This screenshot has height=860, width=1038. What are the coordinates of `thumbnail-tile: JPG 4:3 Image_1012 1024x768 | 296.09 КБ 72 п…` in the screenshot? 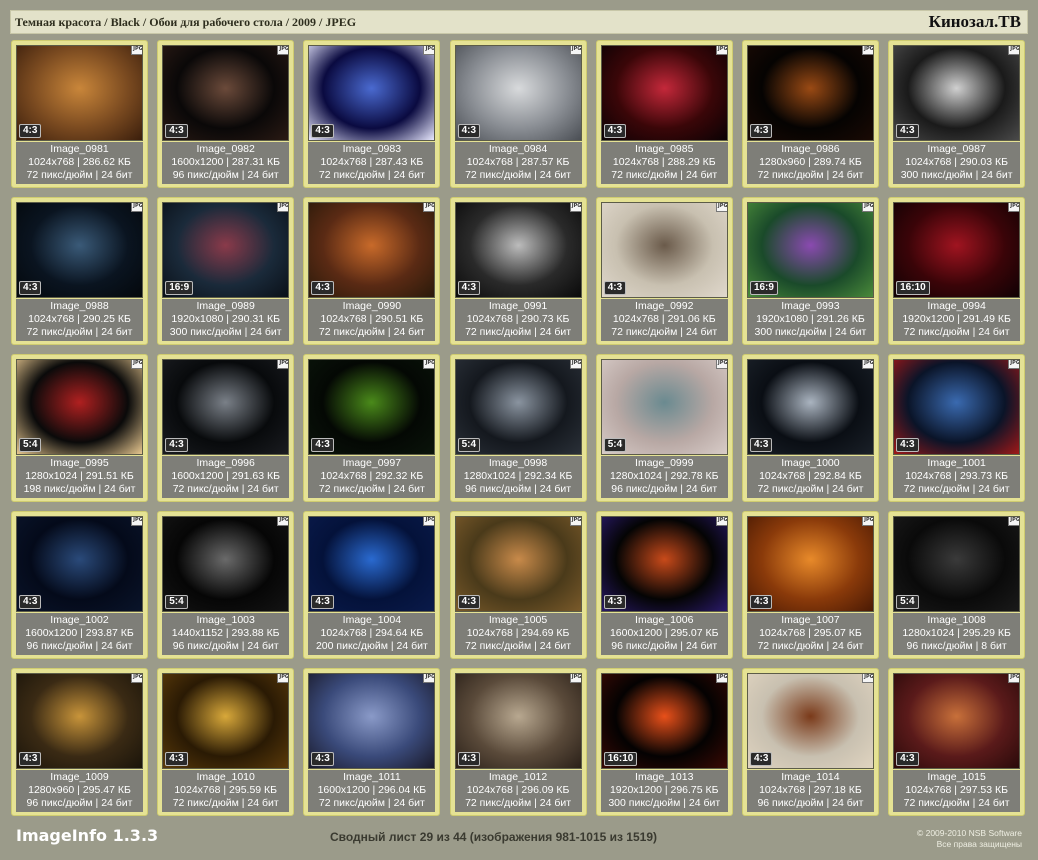 It's located at (518, 742).